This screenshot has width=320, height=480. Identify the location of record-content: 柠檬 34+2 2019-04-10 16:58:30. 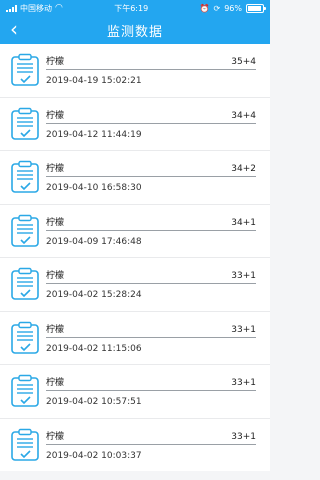
(151, 177).